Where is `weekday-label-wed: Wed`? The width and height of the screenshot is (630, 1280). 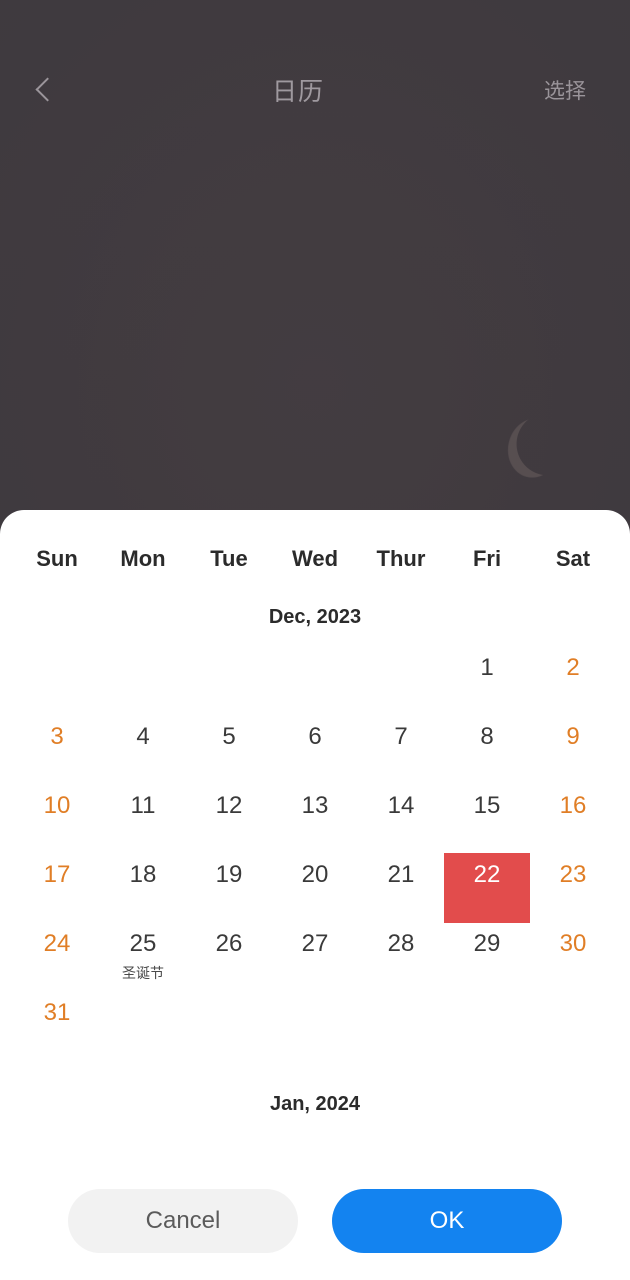 weekday-label-wed: Wed is located at coordinates (315, 558).